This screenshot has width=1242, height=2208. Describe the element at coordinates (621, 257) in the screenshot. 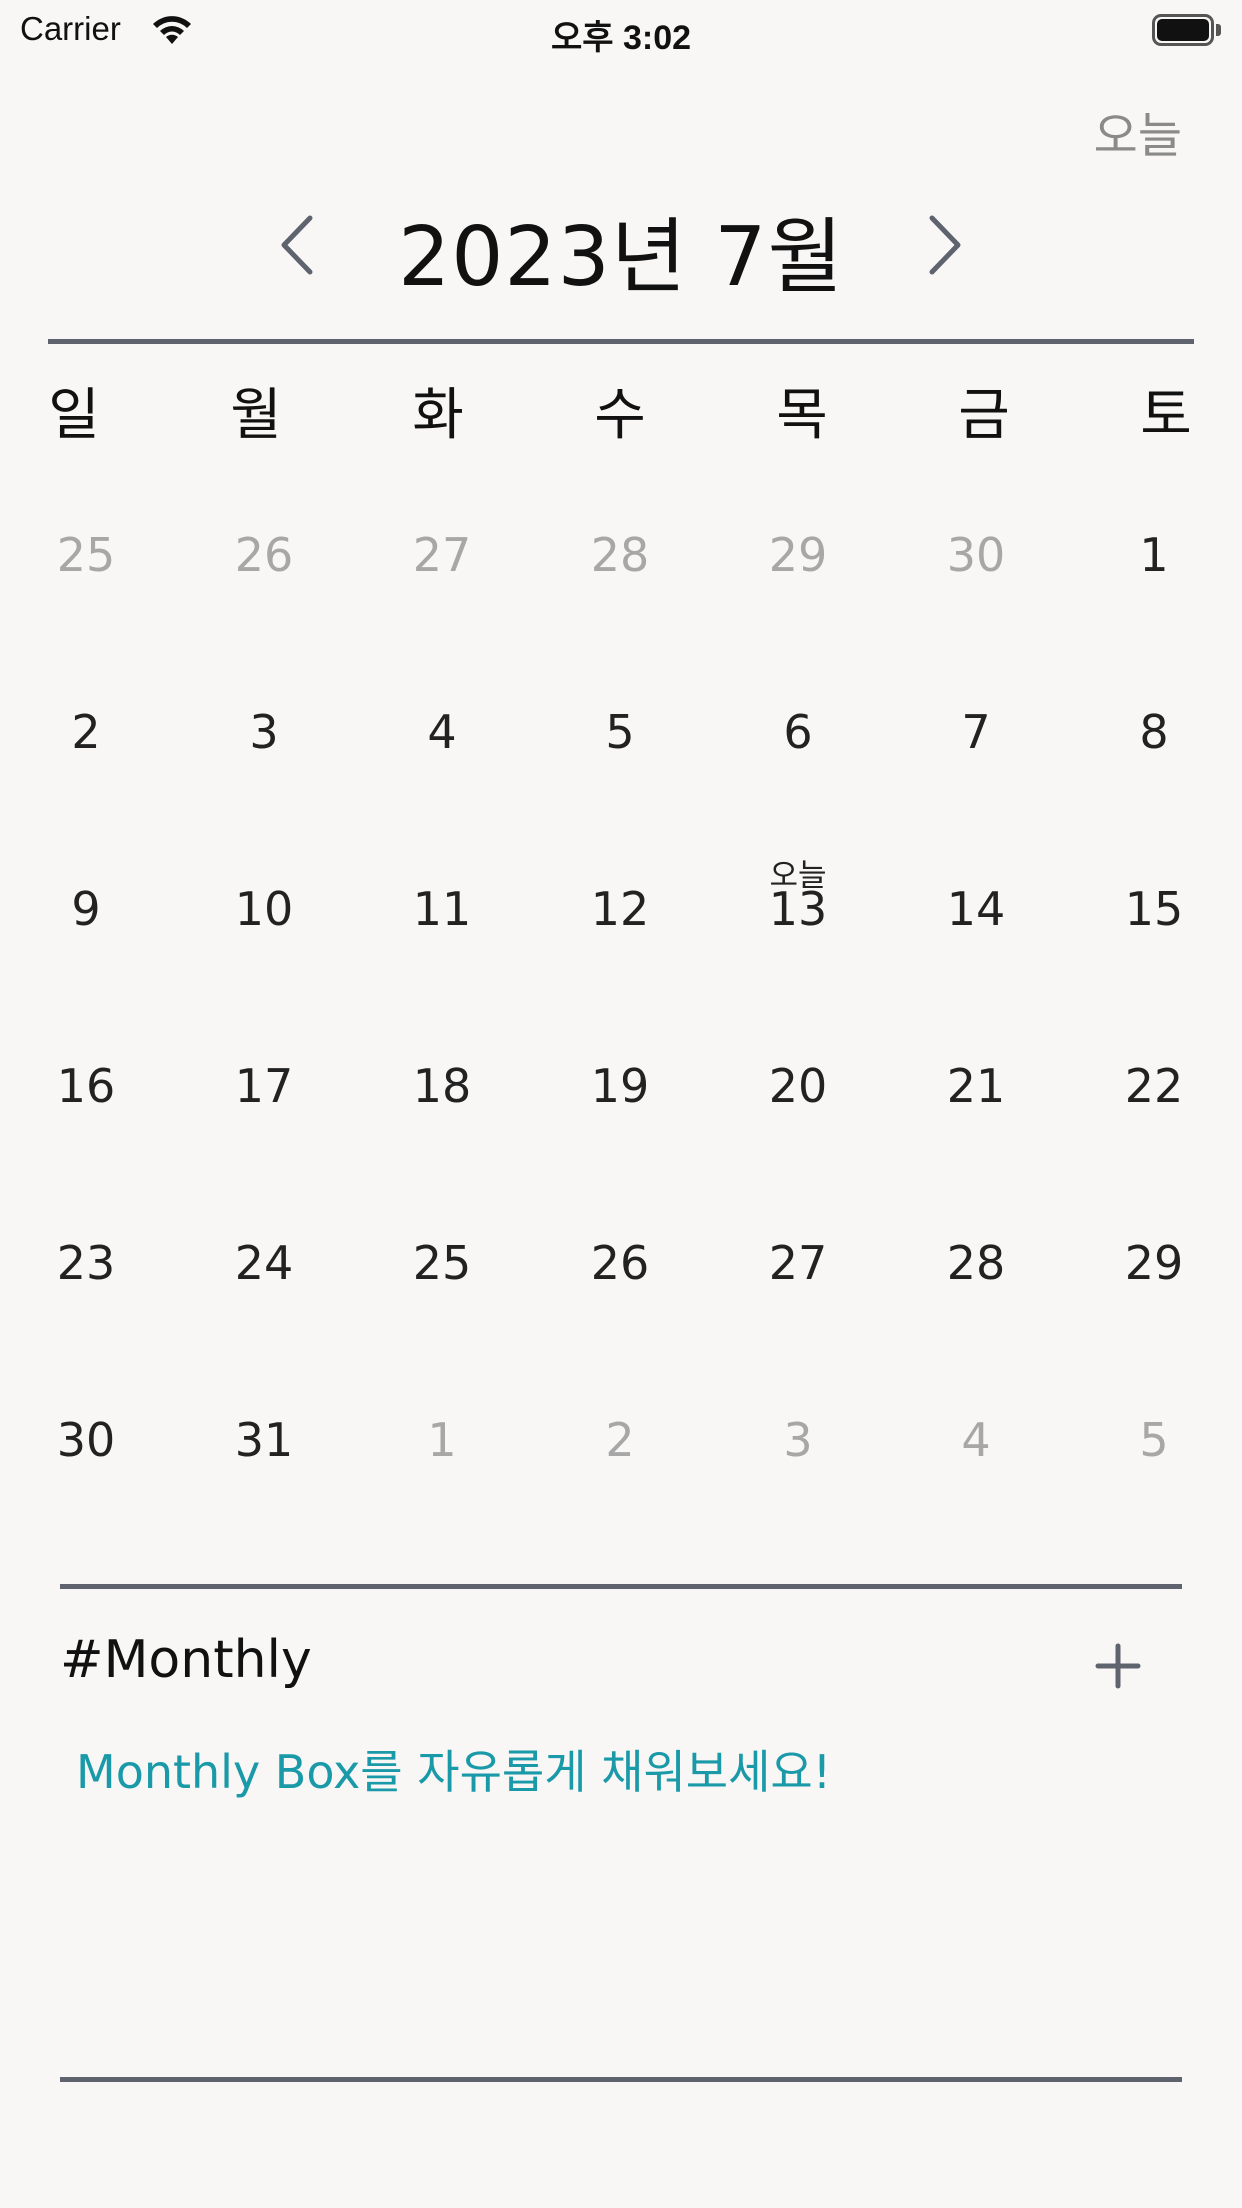

I see `month-title: 2023년 7월` at that location.